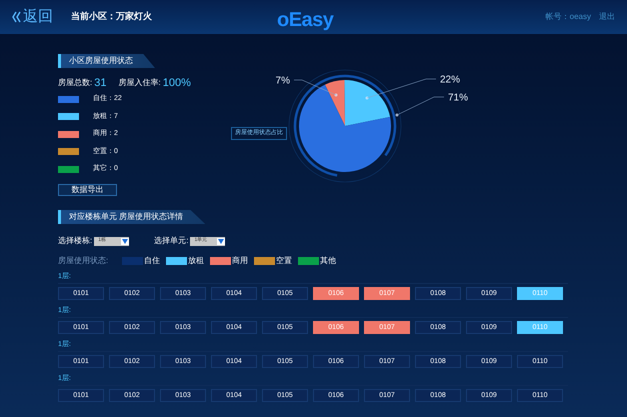 The height and width of the screenshot is (417, 627). I want to click on legend-text: 自住, so click(152, 261).